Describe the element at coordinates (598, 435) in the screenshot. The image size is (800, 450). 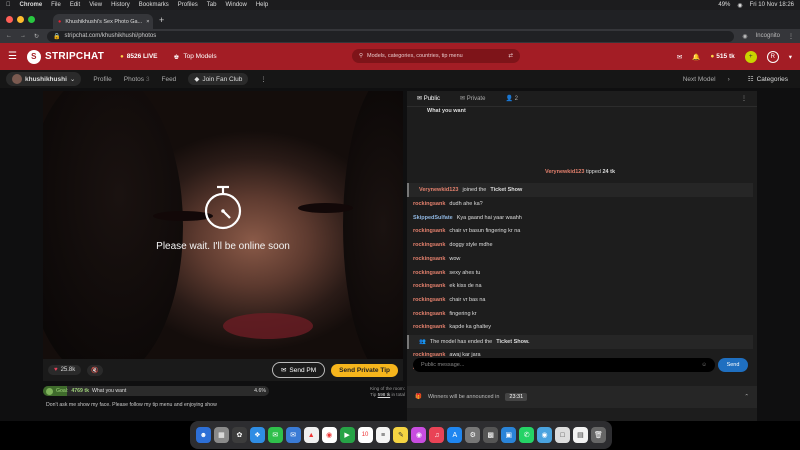
I see `trash-icon: 🗑` at that location.